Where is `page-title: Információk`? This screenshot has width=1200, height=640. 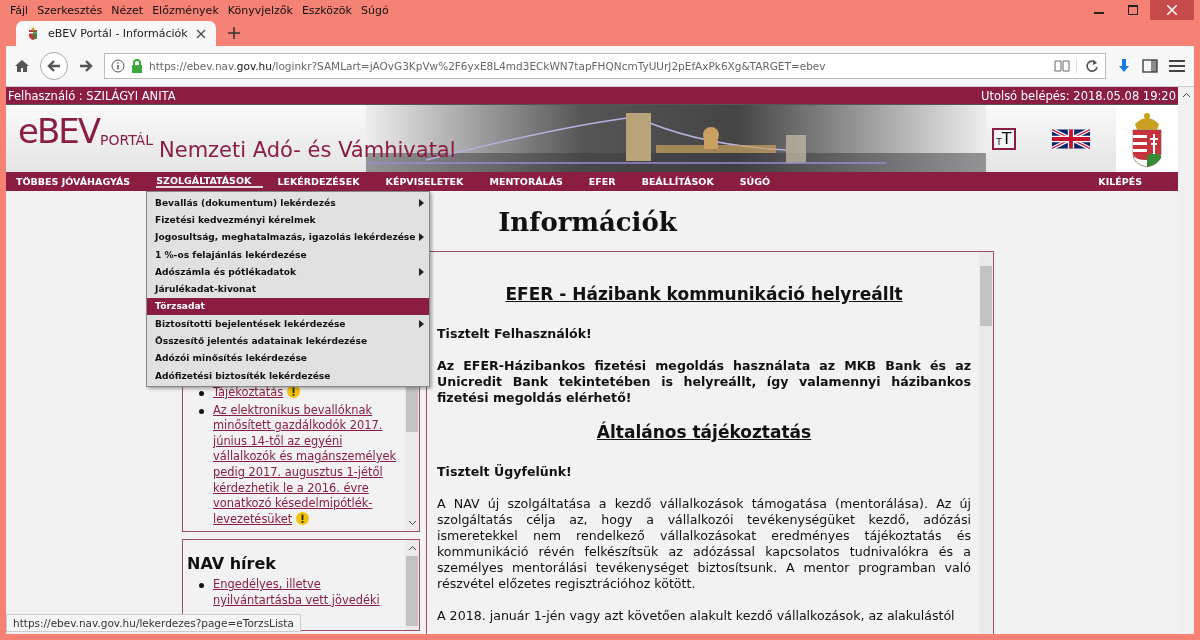 page-title: Információk is located at coordinates (587, 222).